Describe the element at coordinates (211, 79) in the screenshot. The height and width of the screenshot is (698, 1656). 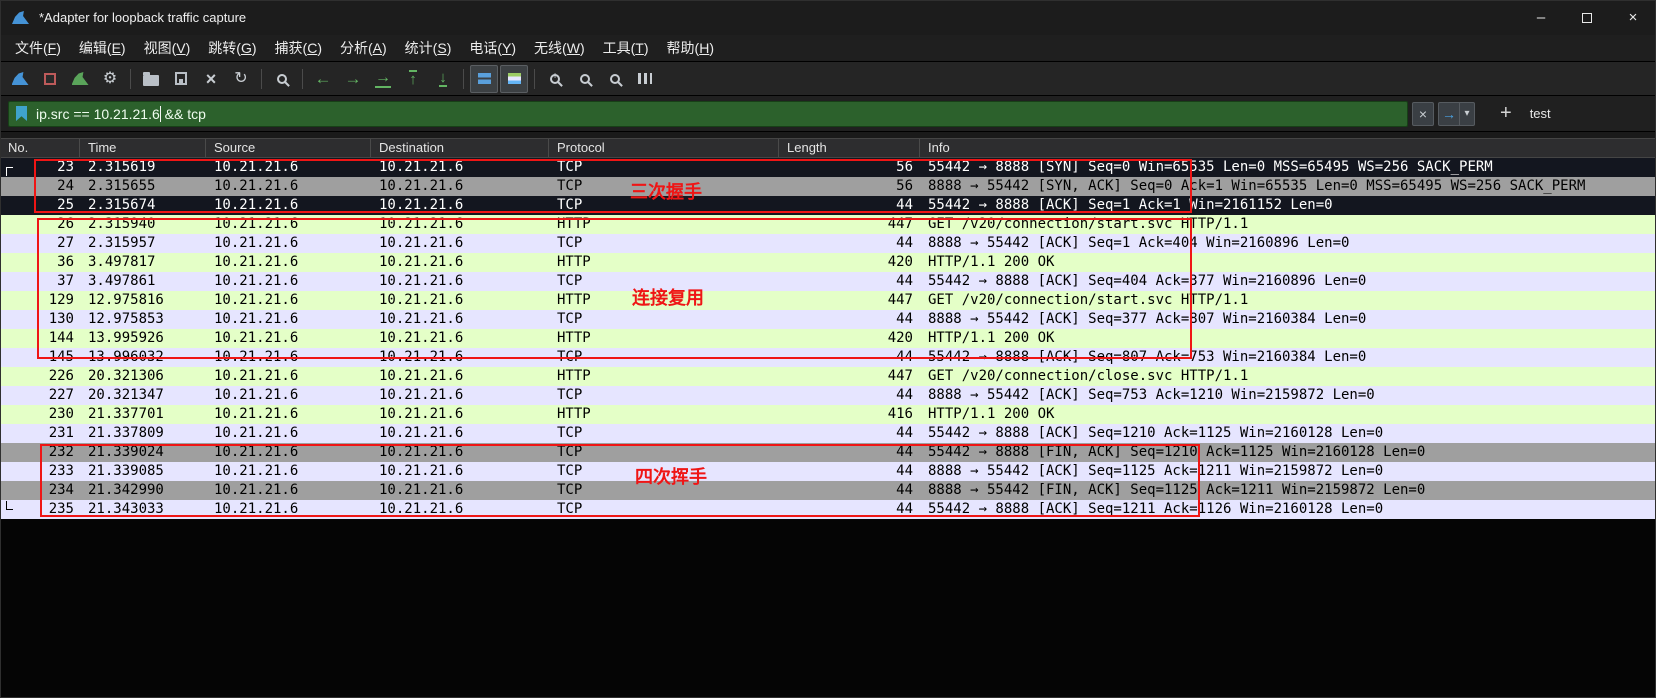
I see `close-file-button` at that location.